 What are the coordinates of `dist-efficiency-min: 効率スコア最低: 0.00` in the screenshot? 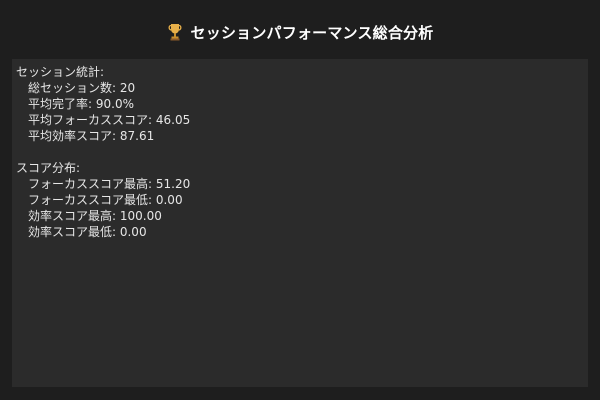 It's located at (87, 232).